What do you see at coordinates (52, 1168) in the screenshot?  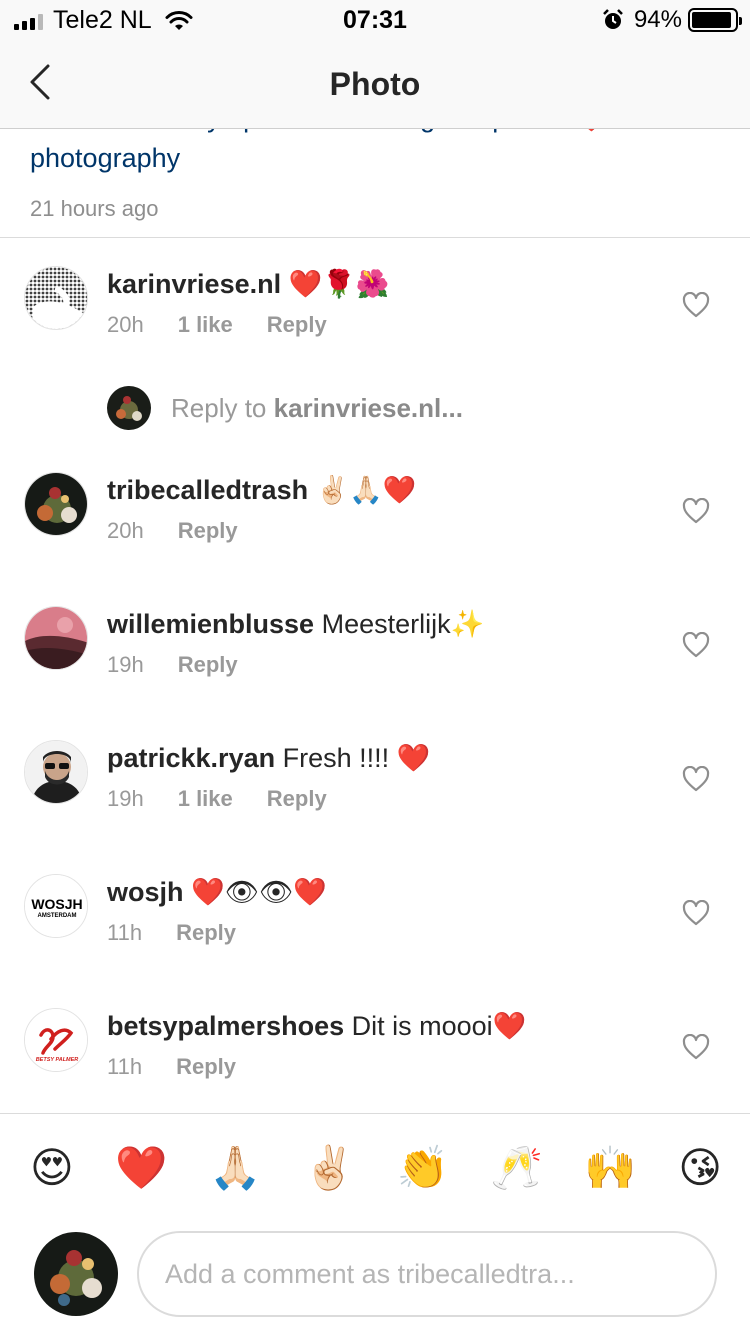 I see `emoji-heart-eyes: 😍` at bounding box center [52, 1168].